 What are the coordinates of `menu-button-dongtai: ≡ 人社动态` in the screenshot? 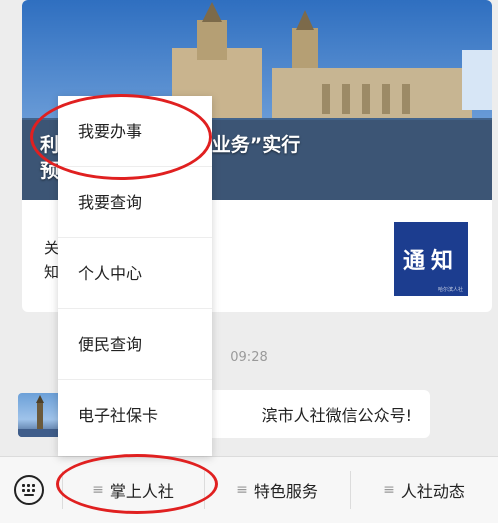 It's located at (424, 490).